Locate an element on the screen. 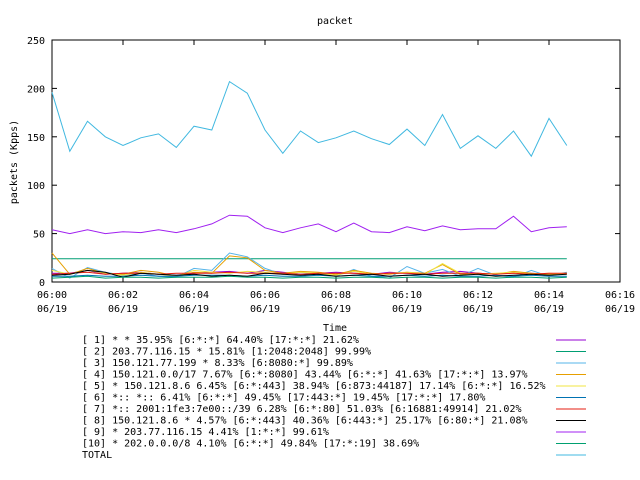 The image size is (640, 480). x-tick-label-time: 06:04 is located at coordinates (194, 295).